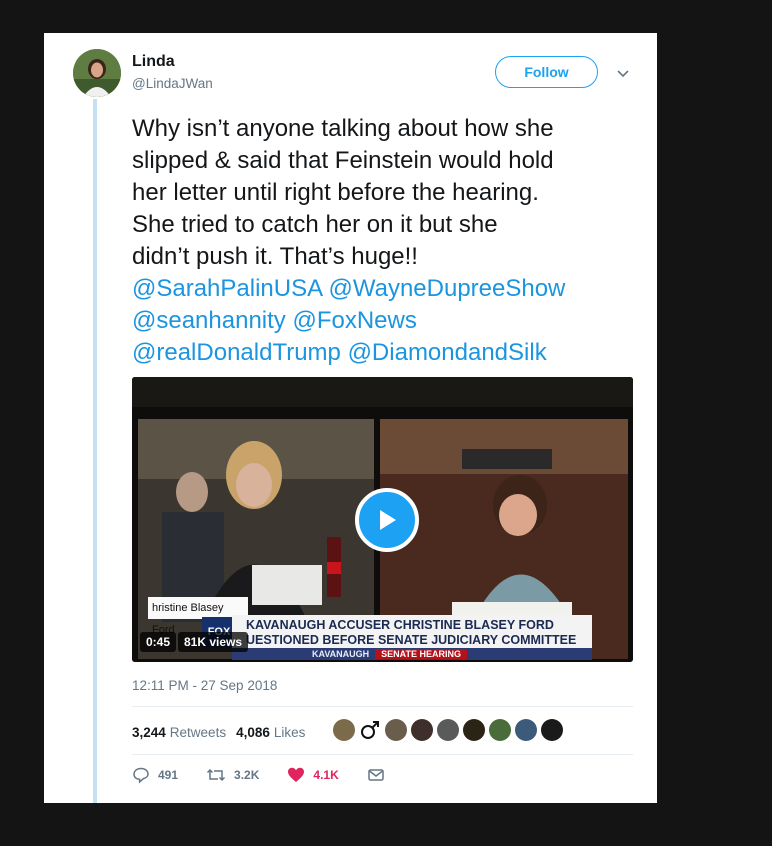  Describe the element at coordinates (326, 775) in the screenshot. I see `like-count: 4.1K` at that location.